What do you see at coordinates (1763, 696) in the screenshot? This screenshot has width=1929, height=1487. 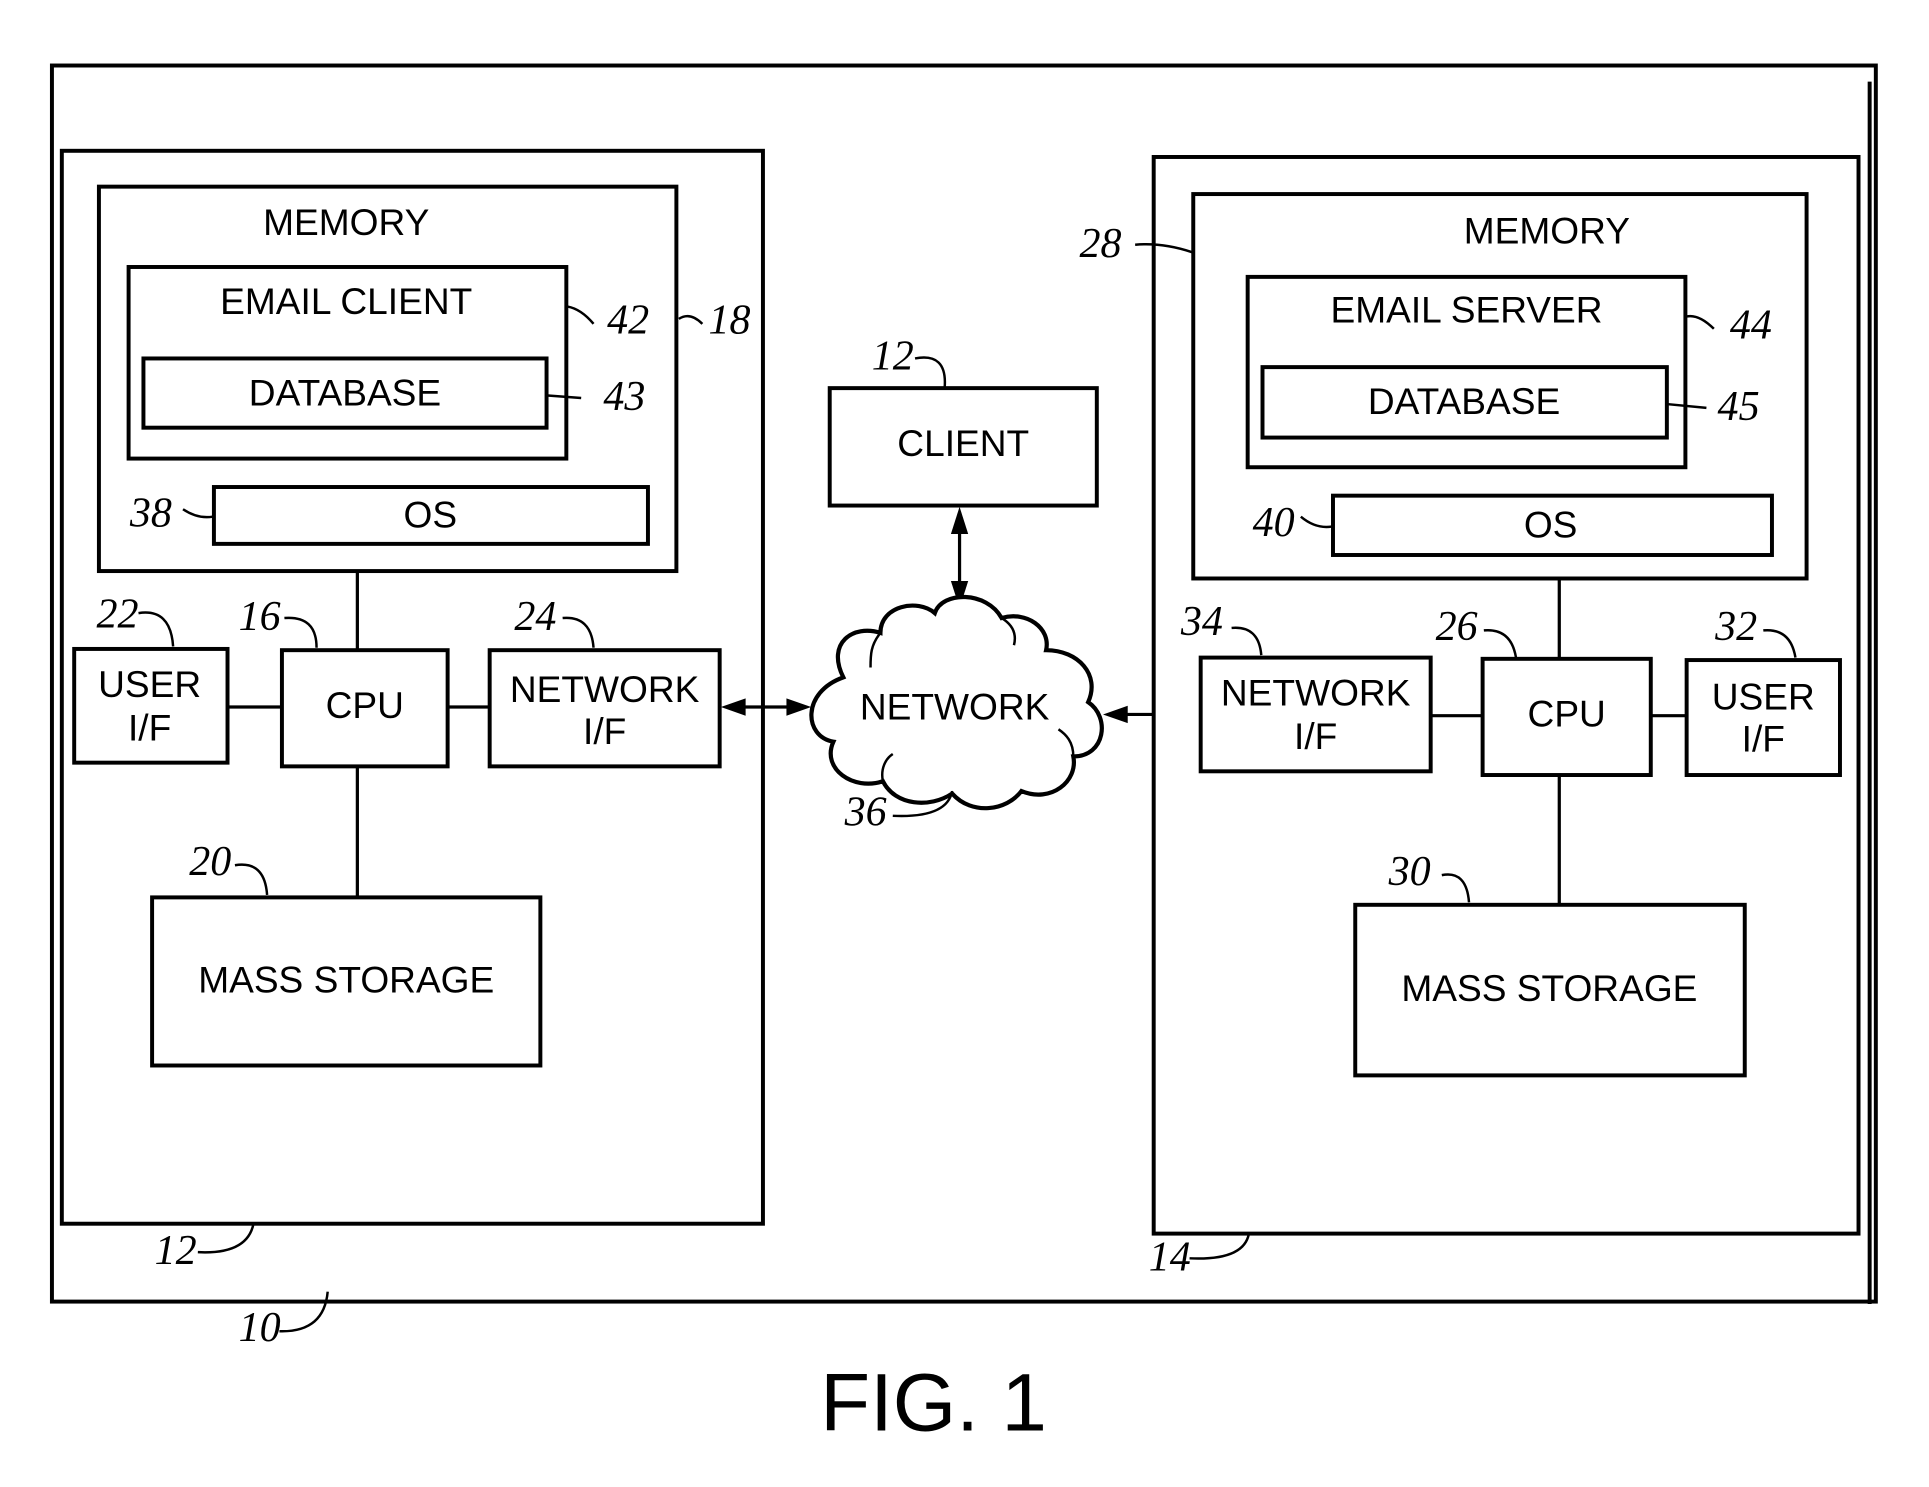 I see `server-user-if-label-1: USER` at bounding box center [1763, 696].